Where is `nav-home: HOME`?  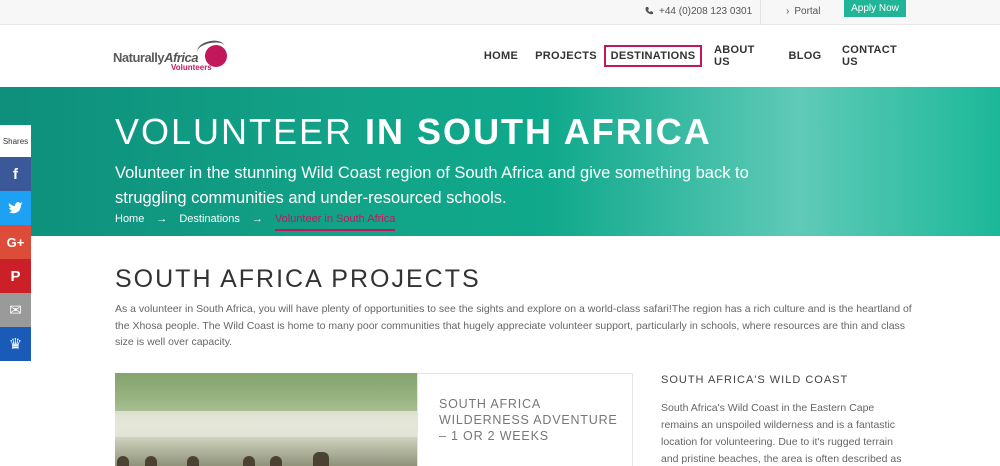 nav-home: HOME is located at coordinates (501, 56).